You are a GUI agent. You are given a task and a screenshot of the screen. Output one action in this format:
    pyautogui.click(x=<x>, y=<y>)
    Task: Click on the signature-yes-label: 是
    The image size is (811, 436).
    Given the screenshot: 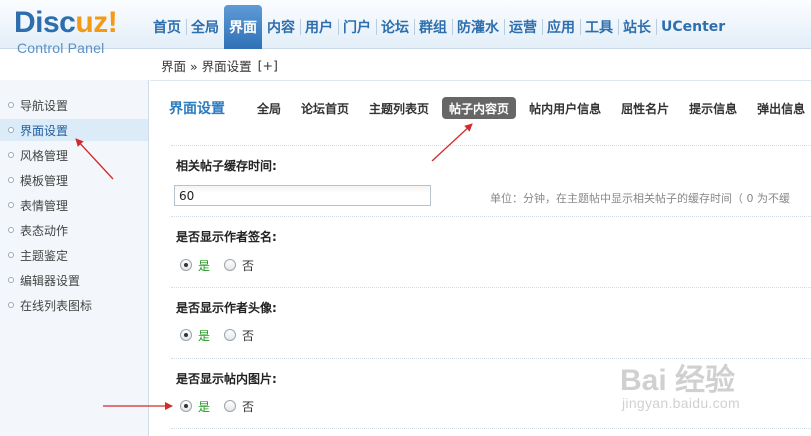 What is the action you would take?
    pyautogui.click(x=204, y=265)
    